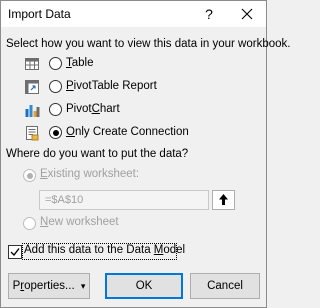  Describe the element at coordinates (55, 109) in the screenshot. I see `pivotchart-radio` at that location.